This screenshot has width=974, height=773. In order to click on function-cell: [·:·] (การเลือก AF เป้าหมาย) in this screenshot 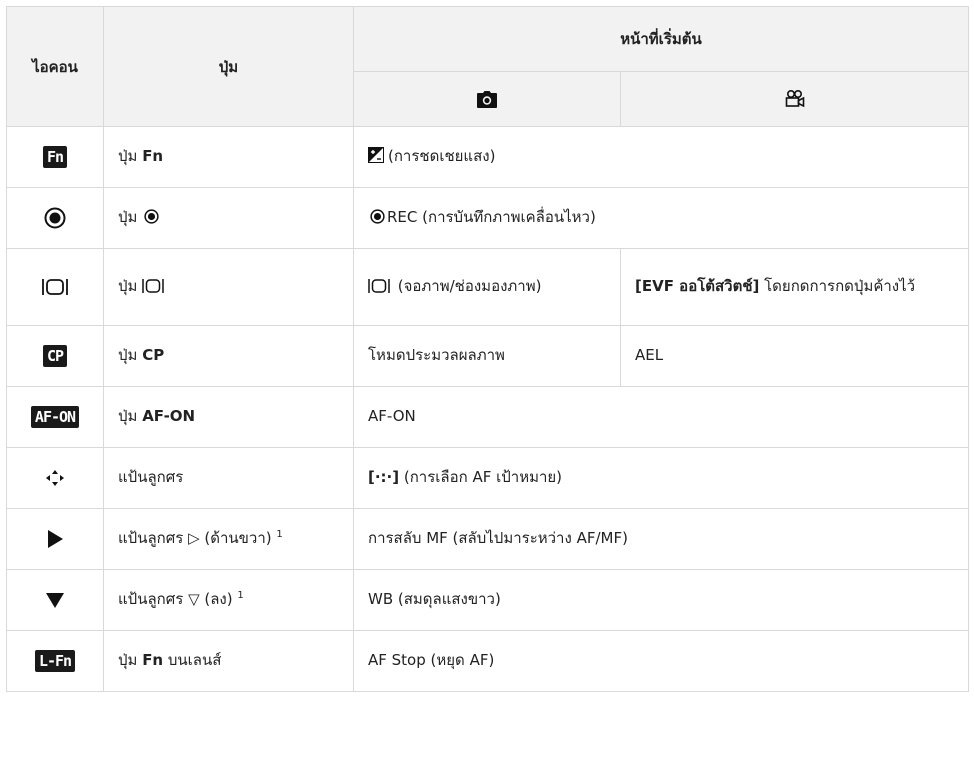, I will do `click(661, 478)`.